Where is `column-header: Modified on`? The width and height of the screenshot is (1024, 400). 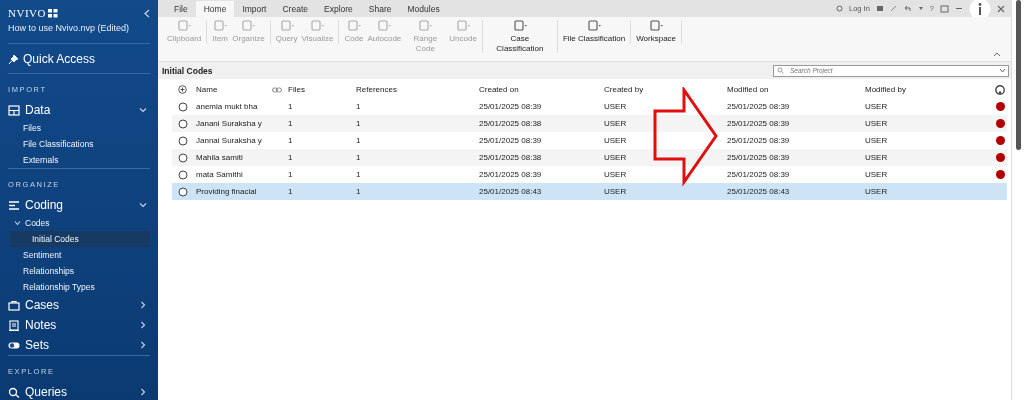
column-header: Modified on is located at coordinates (796, 89).